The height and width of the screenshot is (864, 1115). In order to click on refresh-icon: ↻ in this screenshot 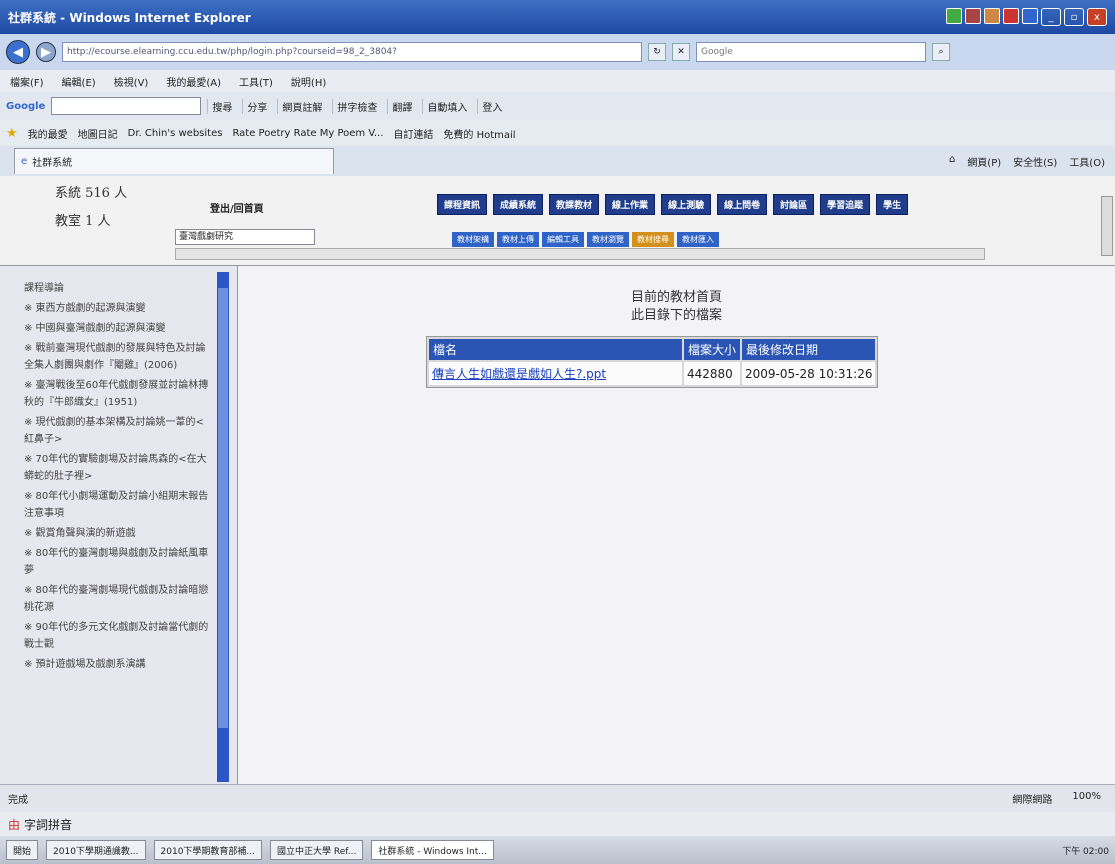, I will do `click(657, 52)`.